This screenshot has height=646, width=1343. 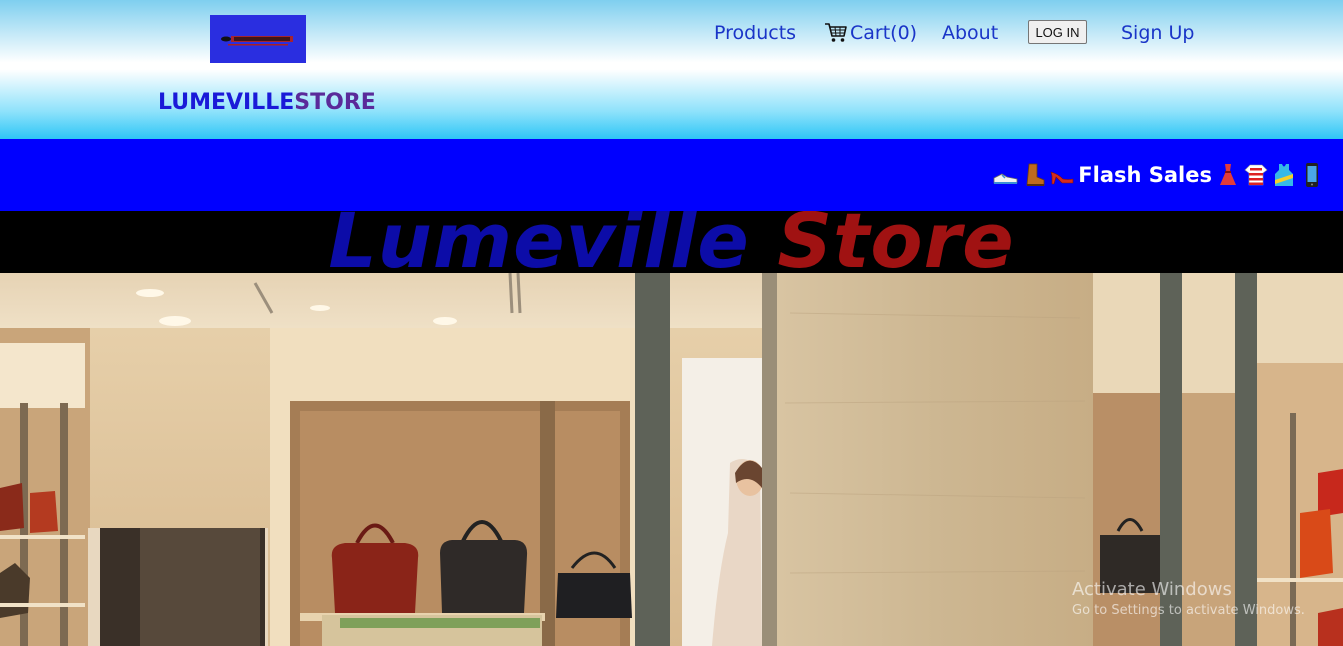 I want to click on nav-about-link: About, so click(x=970, y=33).